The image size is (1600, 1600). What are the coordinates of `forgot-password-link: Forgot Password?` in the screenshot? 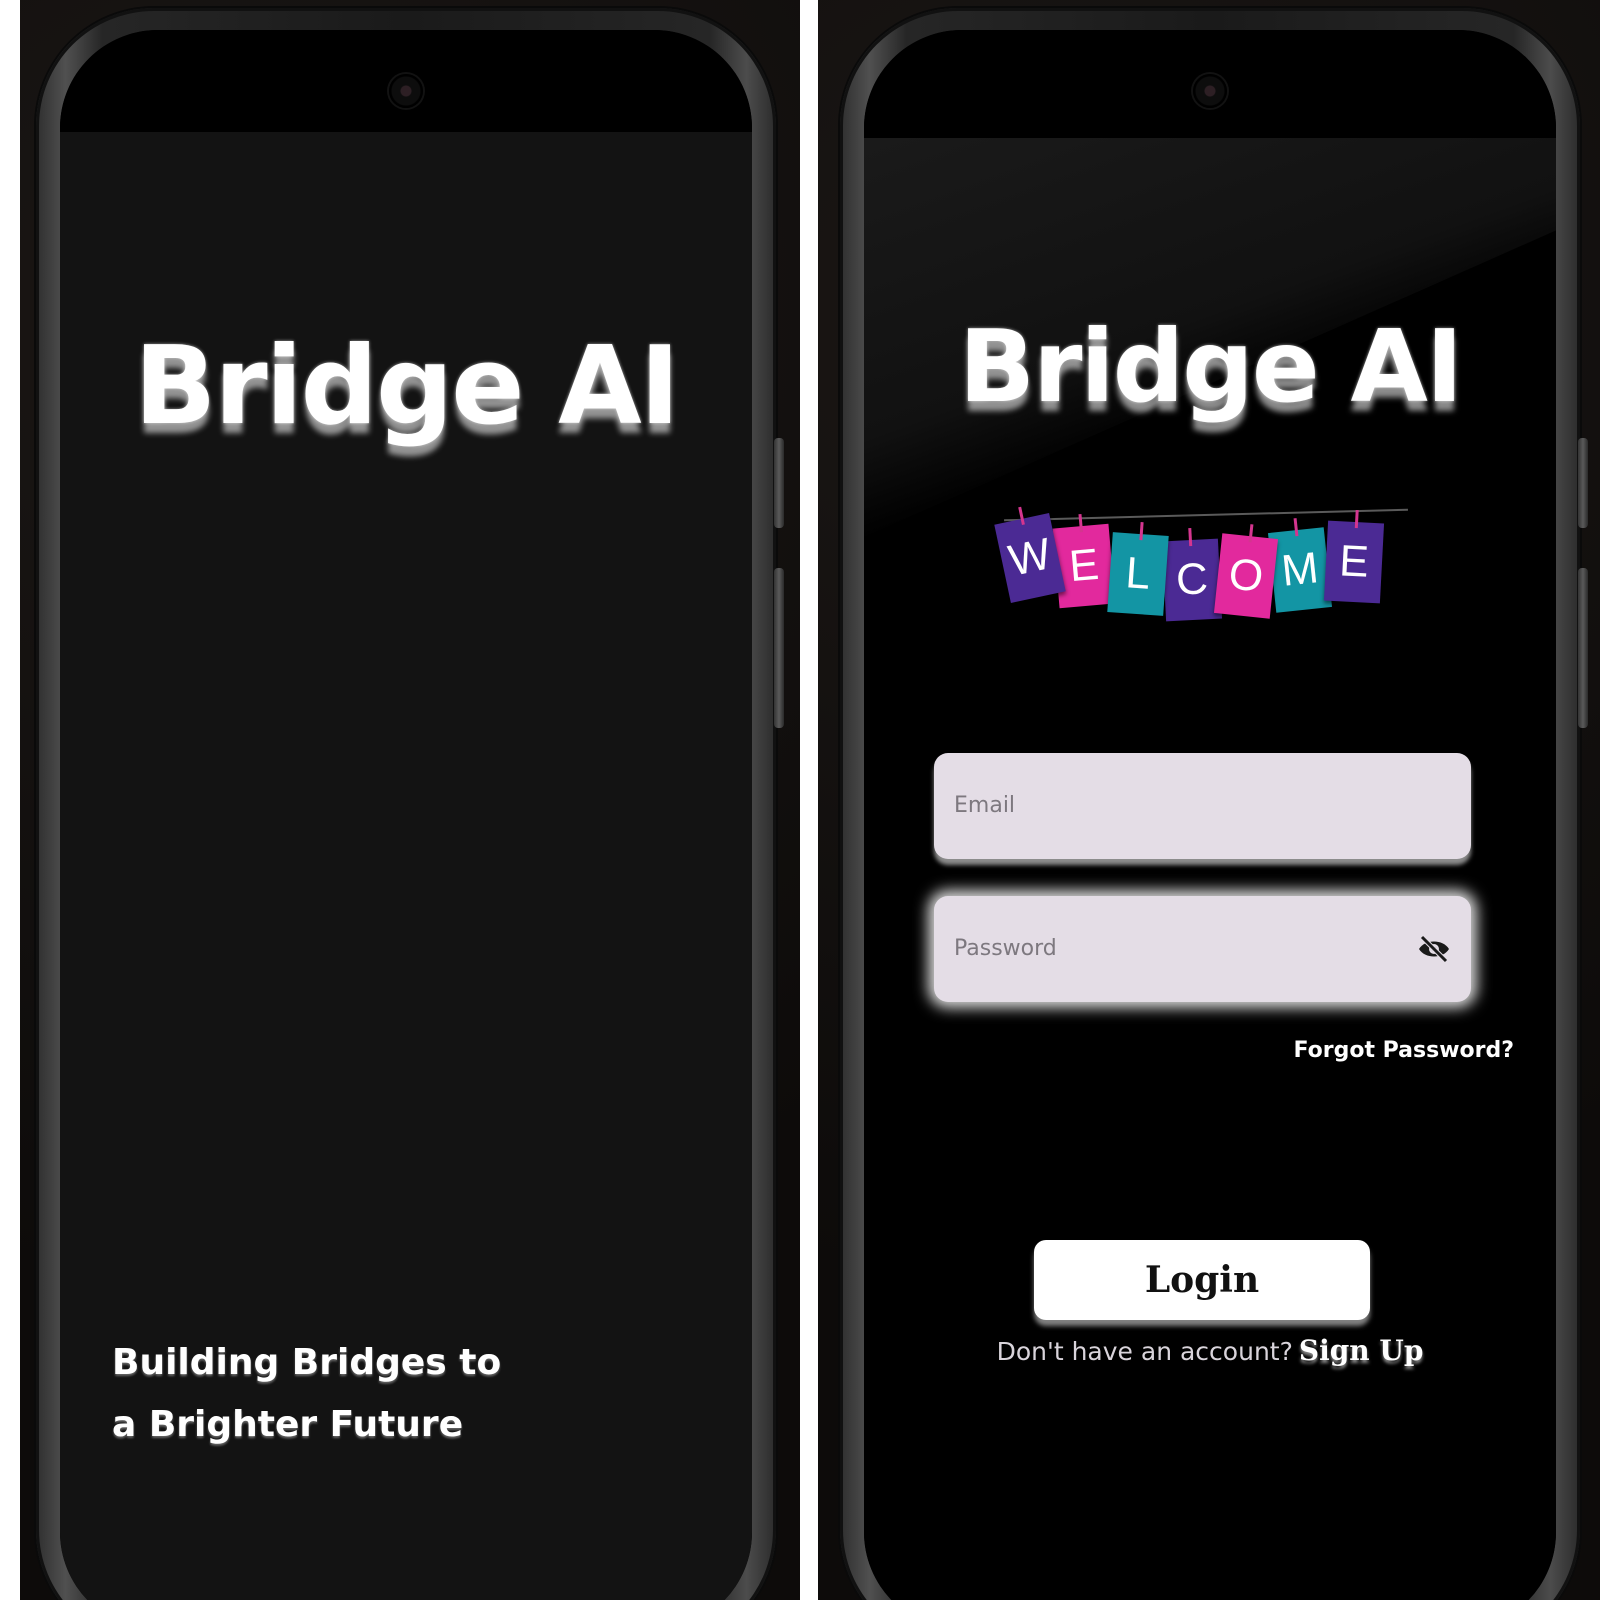 It's located at (1403, 1050).